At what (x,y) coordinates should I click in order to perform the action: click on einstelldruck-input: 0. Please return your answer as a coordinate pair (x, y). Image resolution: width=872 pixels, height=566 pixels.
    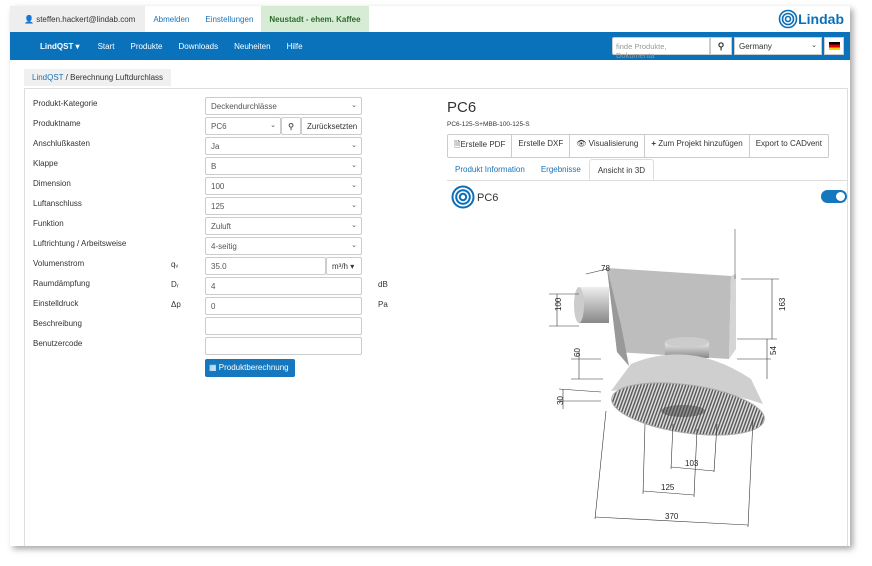
    Looking at the image, I should click on (283, 306).